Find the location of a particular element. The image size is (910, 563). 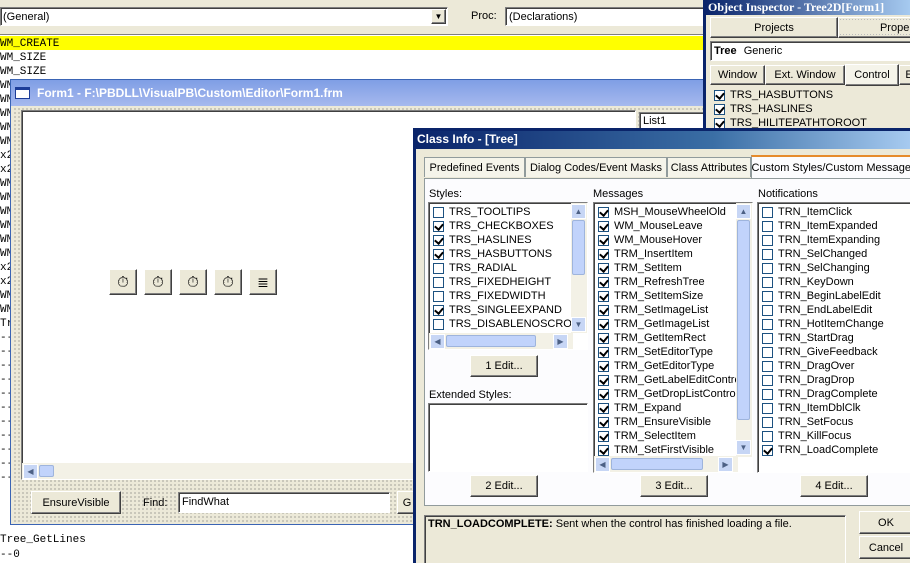

style-item: TRS_SINGLEEXPAND is located at coordinates (508, 310).